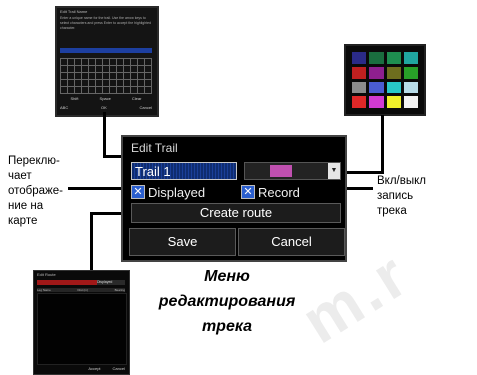 This screenshot has height=375, width=477. Describe the element at coordinates (26, 206) in the screenshot. I see `annotation-line: ние на` at that location.